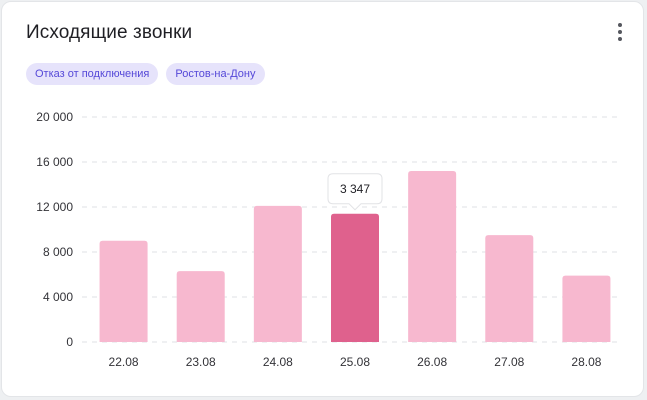 The height and width of the screenshot is (400, 647). What do you see at coordinates (124, 362) in the screenshot?
I see `x-tick-label: 22.08` at bounding box center [124, 362].